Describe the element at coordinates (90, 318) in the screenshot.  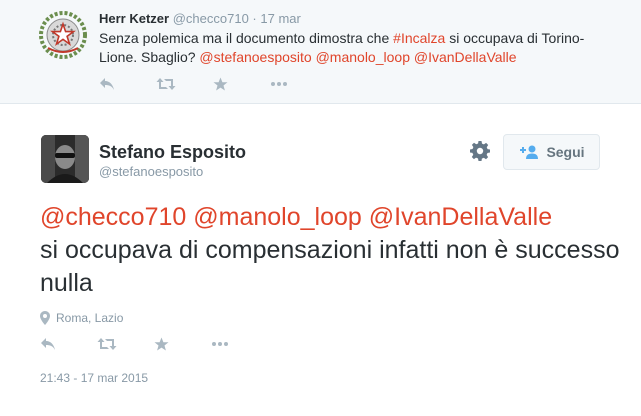
I see `location-label: Roma, Lazio` at that location.